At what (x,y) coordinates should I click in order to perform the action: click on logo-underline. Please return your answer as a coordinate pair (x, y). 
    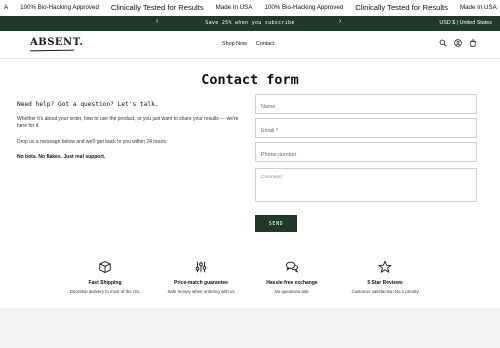
    Looking at the image, I should click on (52, 50).